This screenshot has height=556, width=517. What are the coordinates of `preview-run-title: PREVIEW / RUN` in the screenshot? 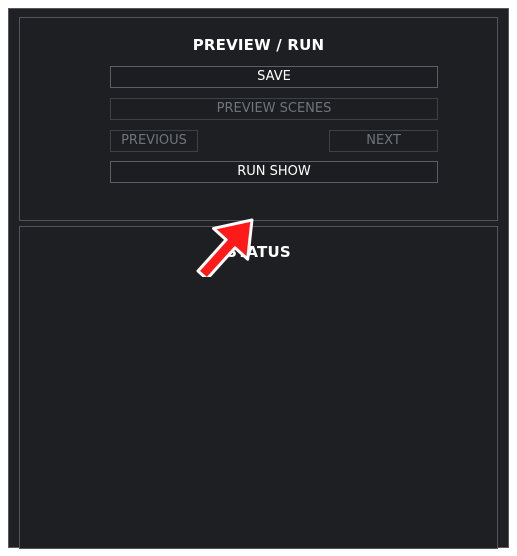 It's located at (258, 45).